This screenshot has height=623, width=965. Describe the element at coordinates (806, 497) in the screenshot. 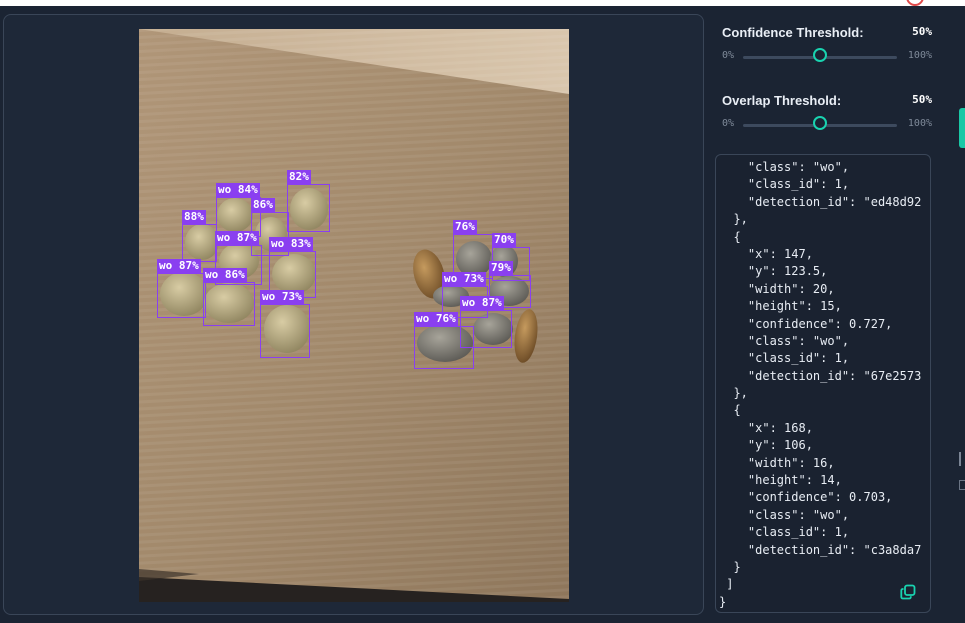

I see `json-line: "confidence": 0.703,` at that location.